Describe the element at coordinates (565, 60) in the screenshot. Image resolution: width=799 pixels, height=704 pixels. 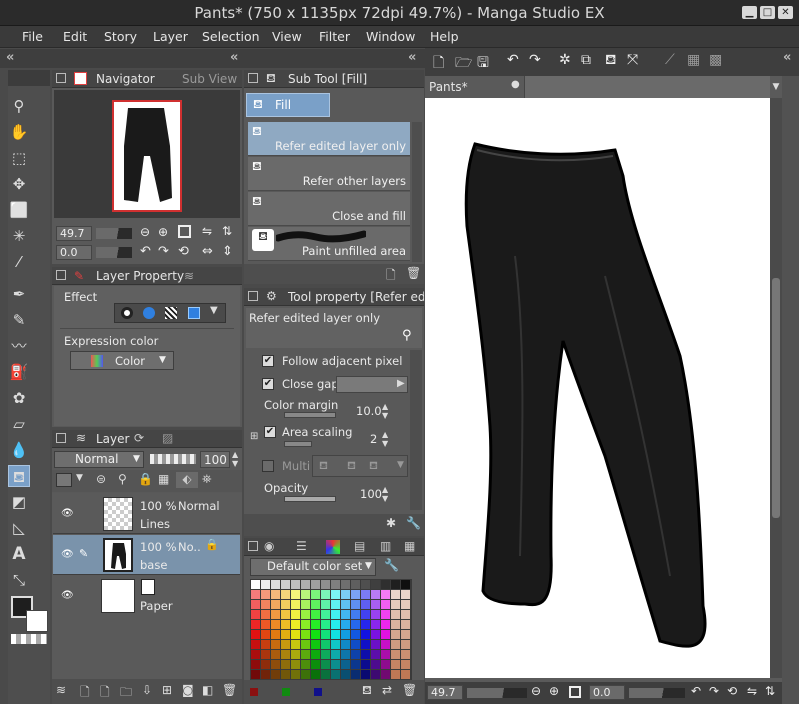
I see `clear-icon: ✲` at that location.